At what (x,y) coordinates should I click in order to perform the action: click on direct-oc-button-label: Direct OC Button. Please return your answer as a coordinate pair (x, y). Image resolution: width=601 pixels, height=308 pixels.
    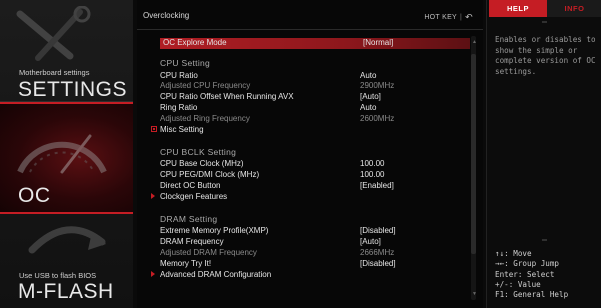
    Looking at the image, I should click on (190, 185).